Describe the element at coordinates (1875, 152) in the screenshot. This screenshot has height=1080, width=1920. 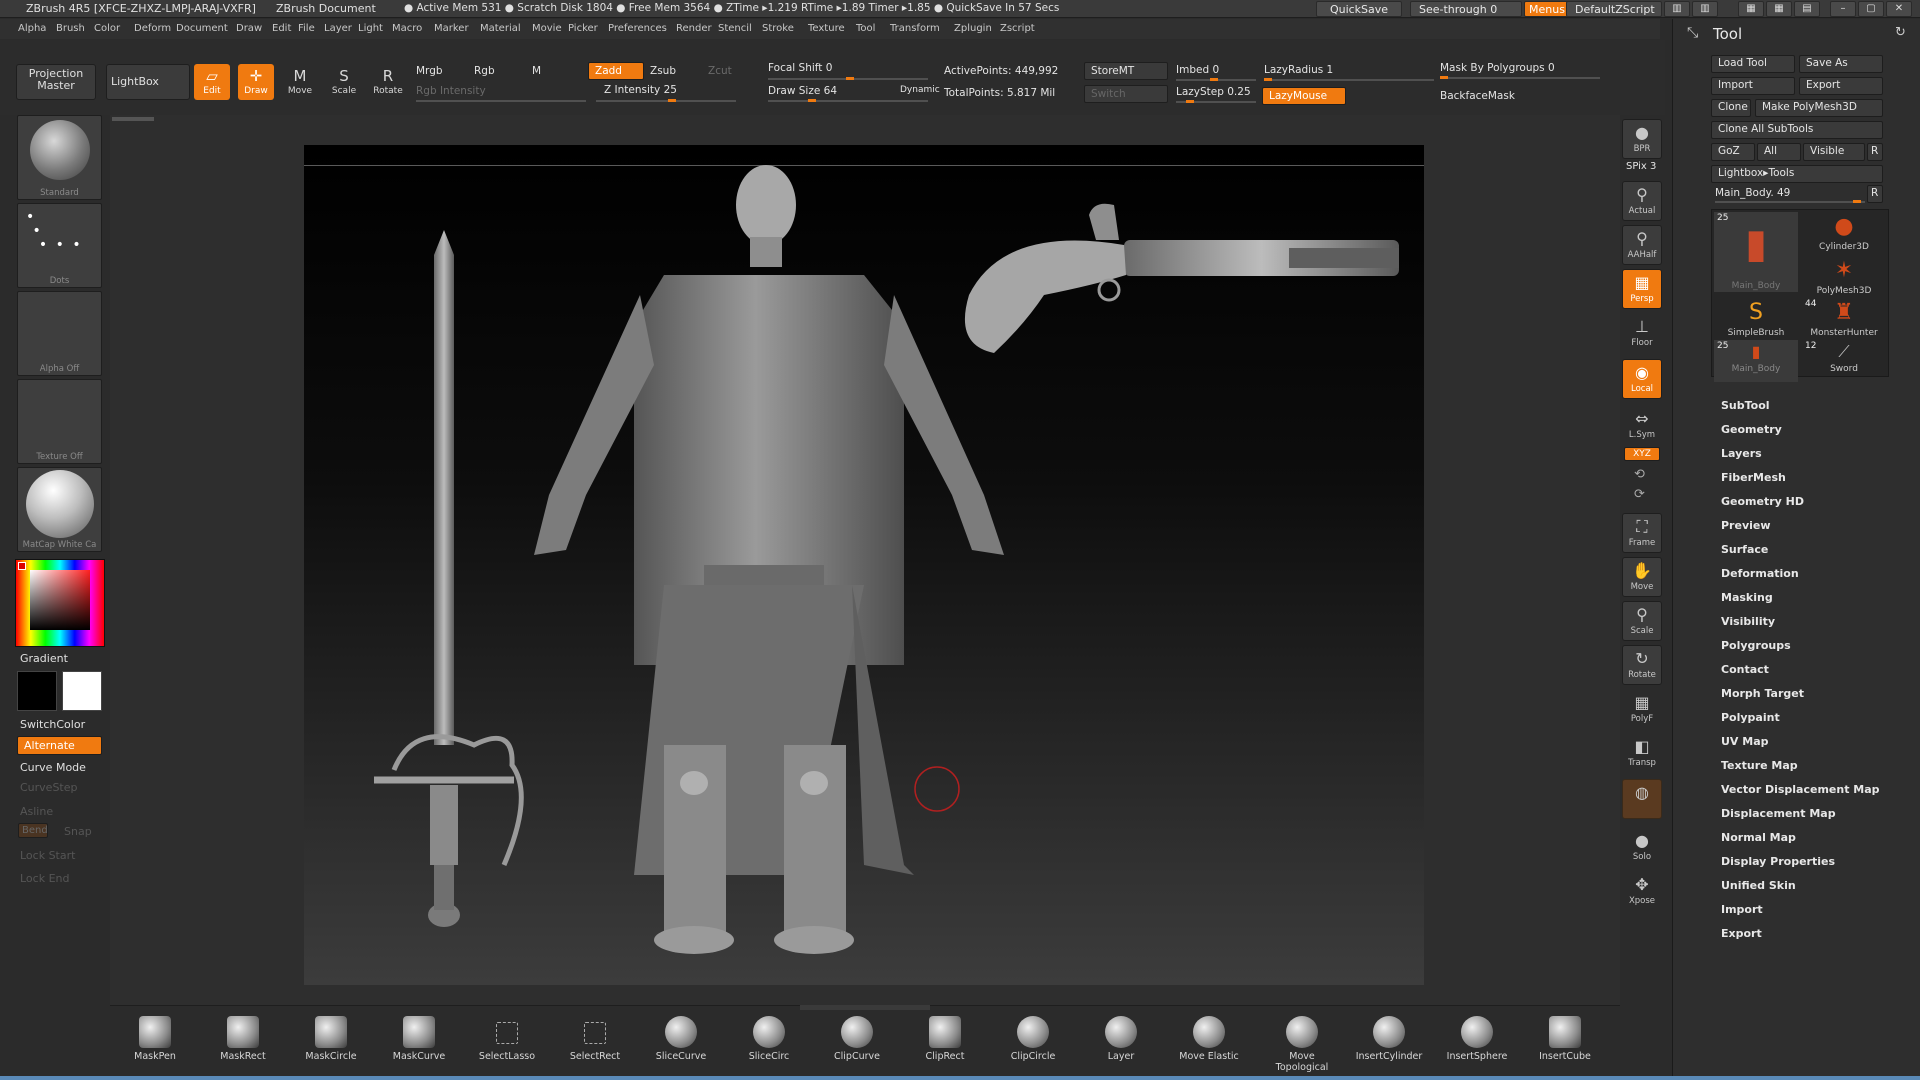
I see `goz-r-button: R` at that location.